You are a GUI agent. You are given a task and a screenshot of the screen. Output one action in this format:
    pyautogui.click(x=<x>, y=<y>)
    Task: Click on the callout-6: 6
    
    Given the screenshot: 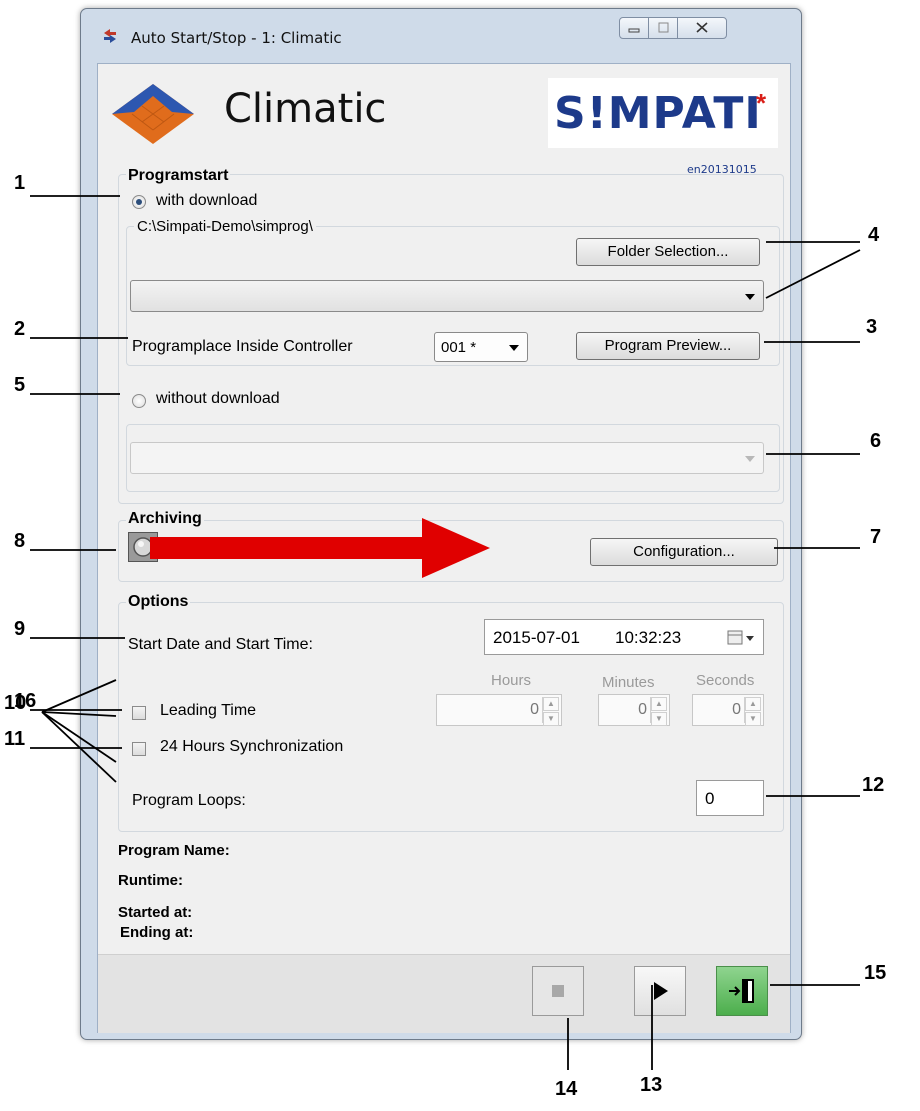 What is the action you would take?
    pyautogui.click(x=876, y=441)
    